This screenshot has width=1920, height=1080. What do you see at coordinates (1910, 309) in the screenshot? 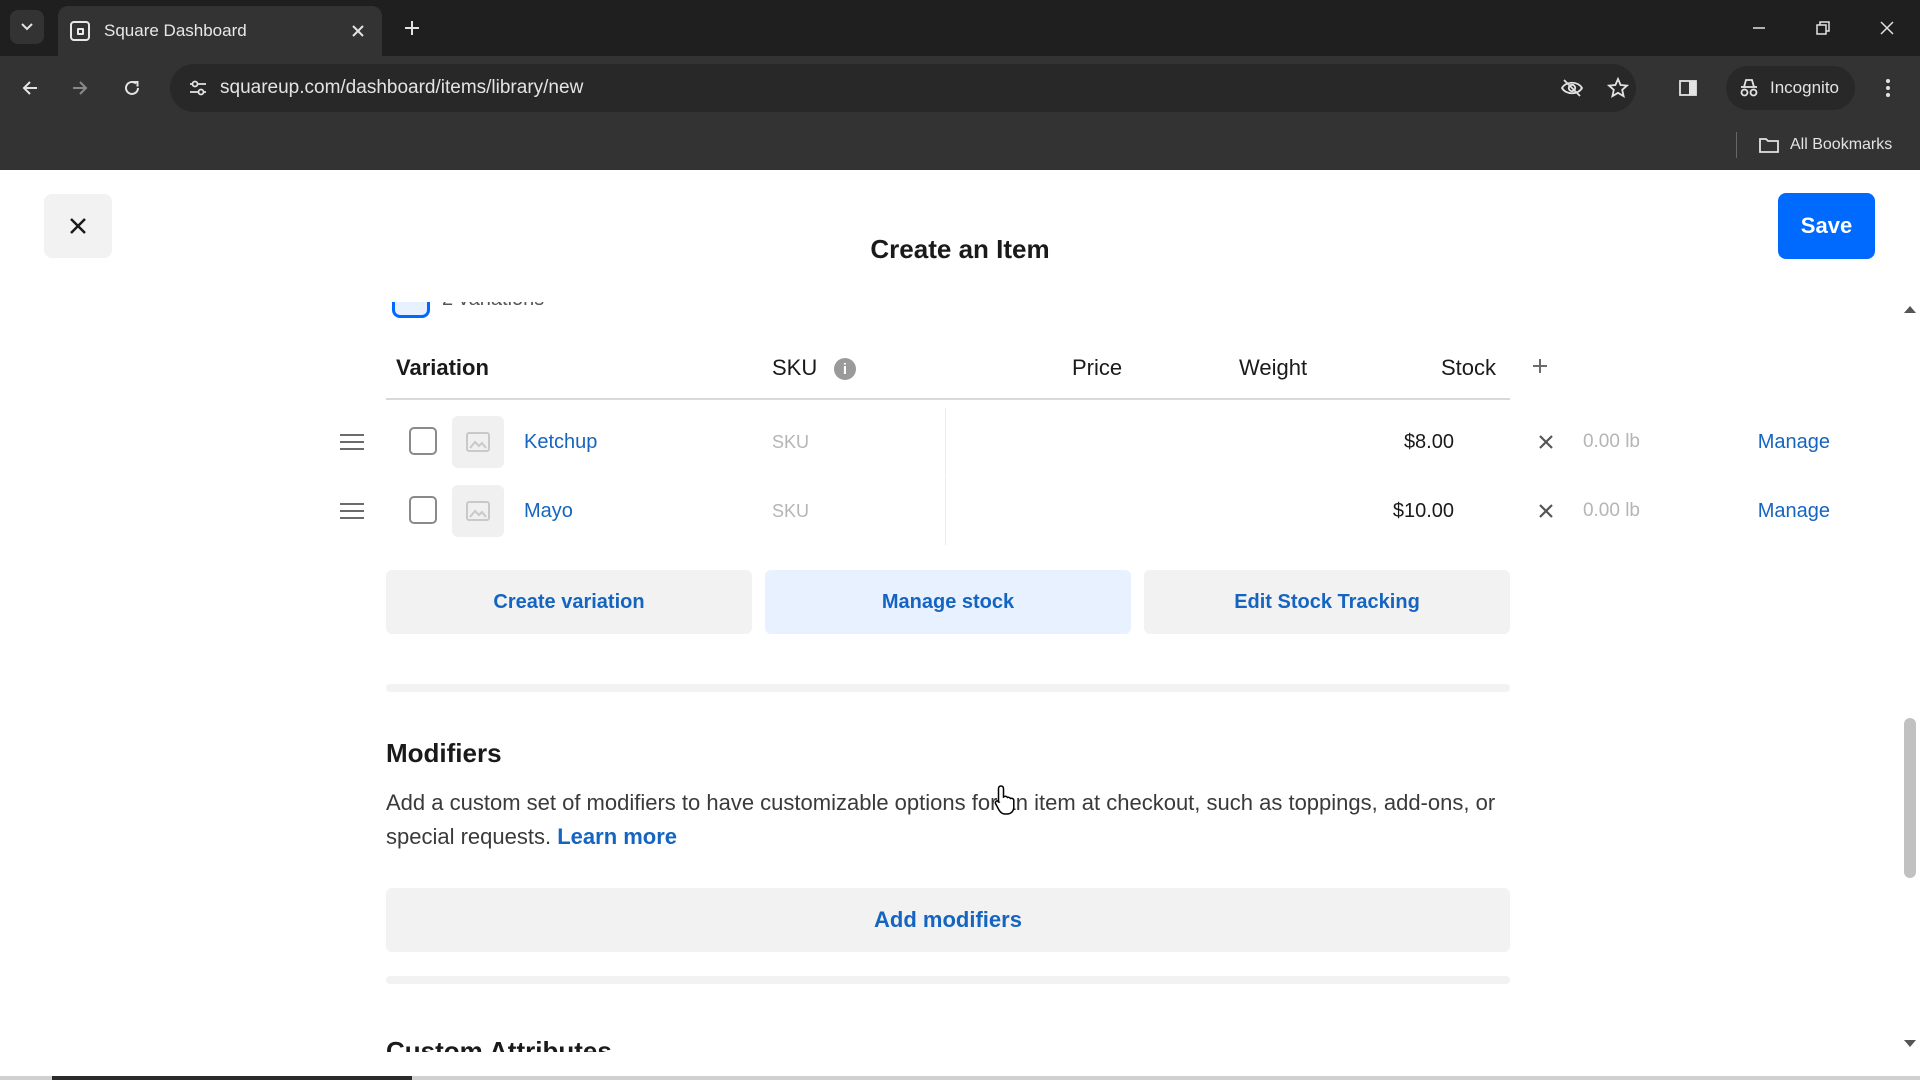
I see `scroll-up-arrow-icon` at bounding box center [1910, 309].